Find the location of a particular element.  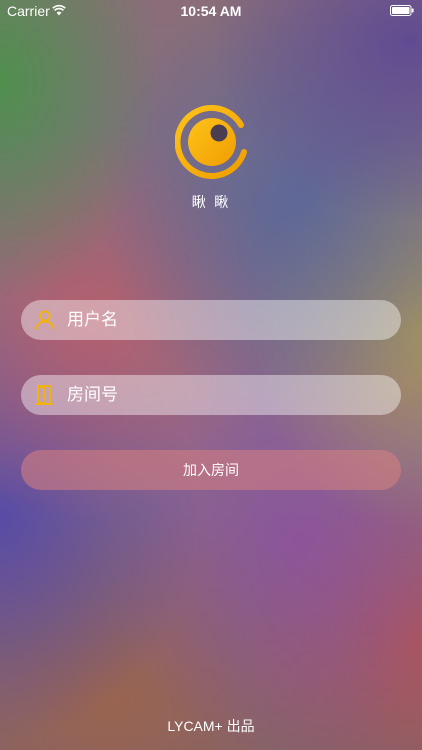

status-time: 10:54 AM is located at coordinates (211, 11).